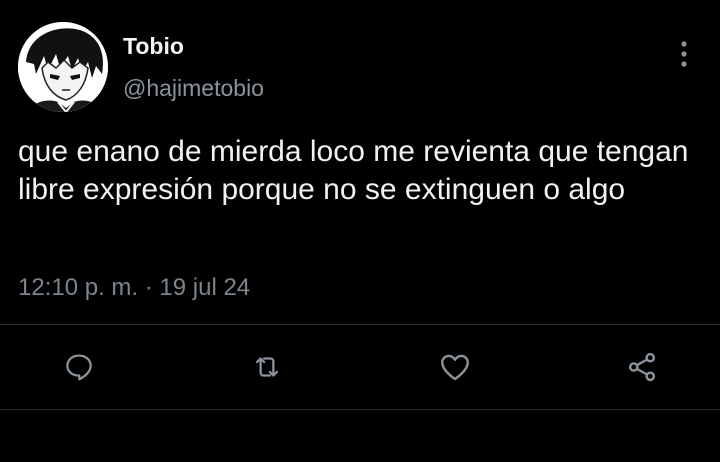 The image size is (720, 462). I want to click on like-icon, so click(455, 367).